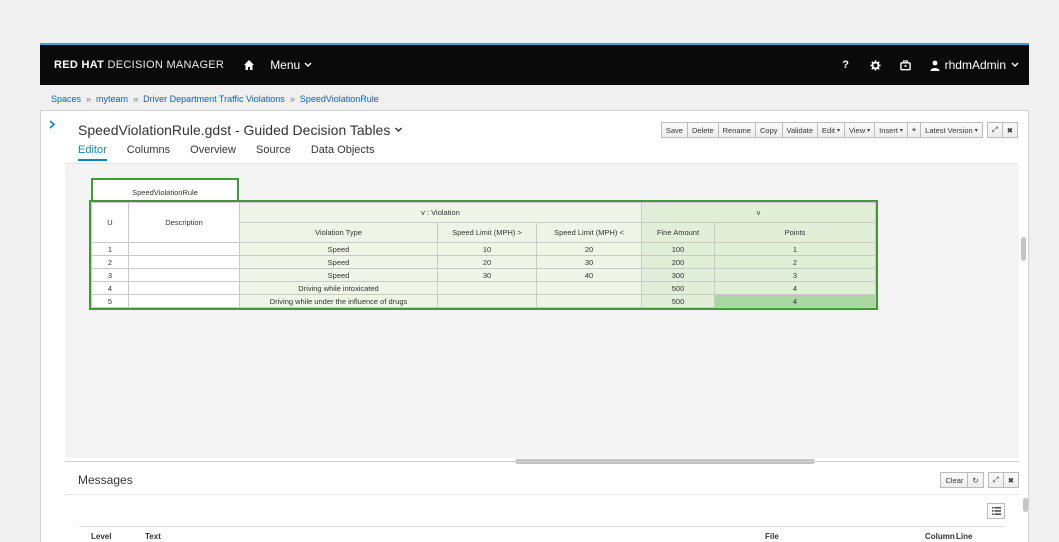  I want to click on speed-gt-cell: 20, so click(487, 262).